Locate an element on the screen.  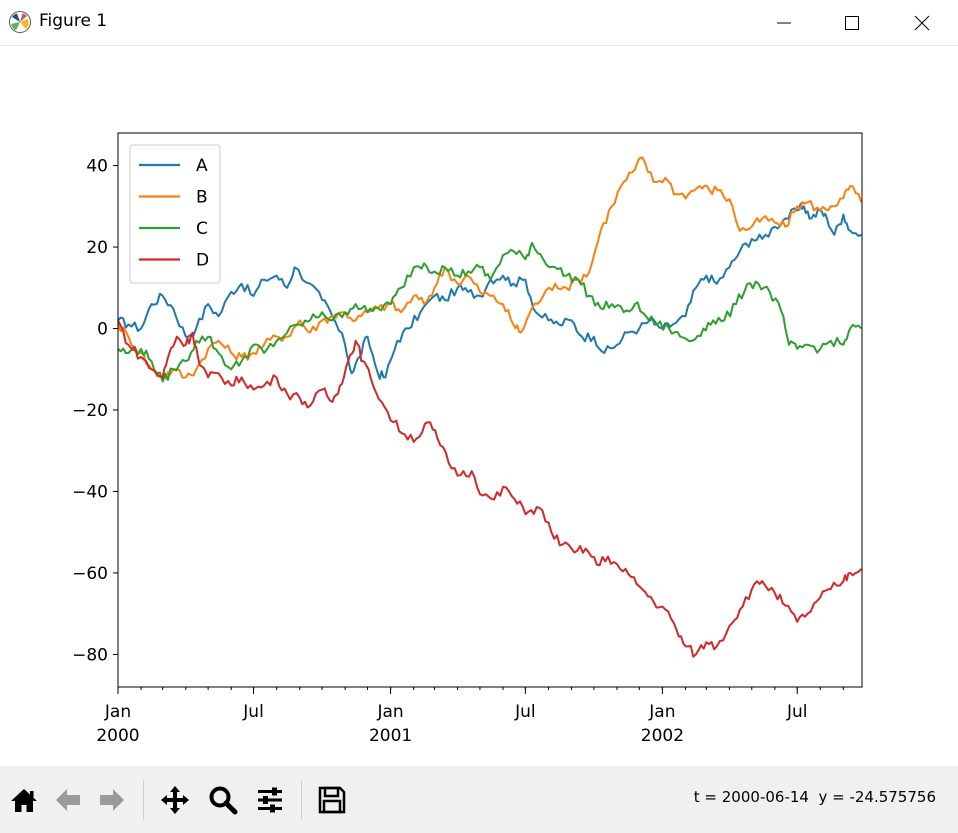
pan-button is located at coordinates (175, 800).